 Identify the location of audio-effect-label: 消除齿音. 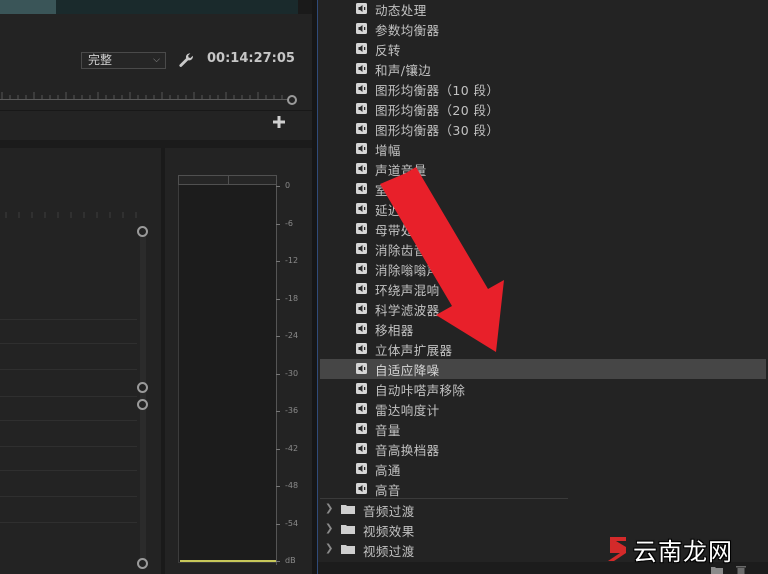
(401, 250).